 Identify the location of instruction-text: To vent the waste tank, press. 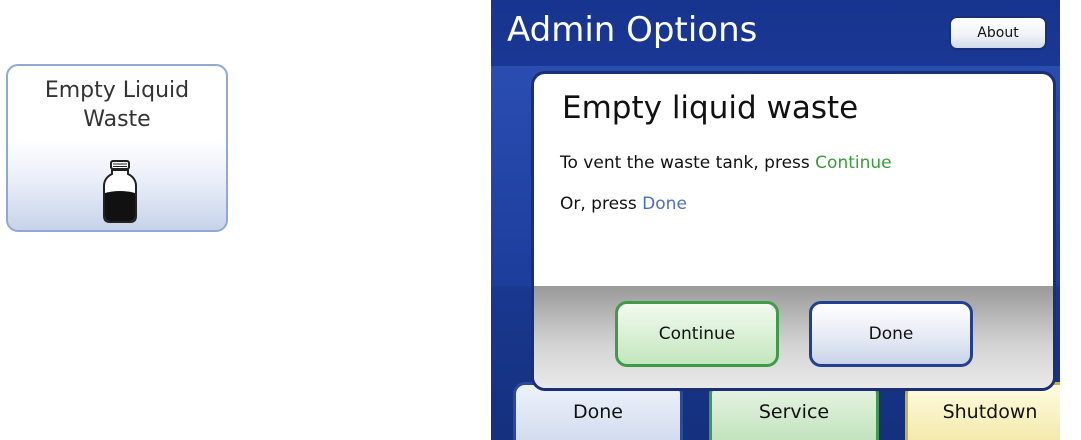
(688, 163).